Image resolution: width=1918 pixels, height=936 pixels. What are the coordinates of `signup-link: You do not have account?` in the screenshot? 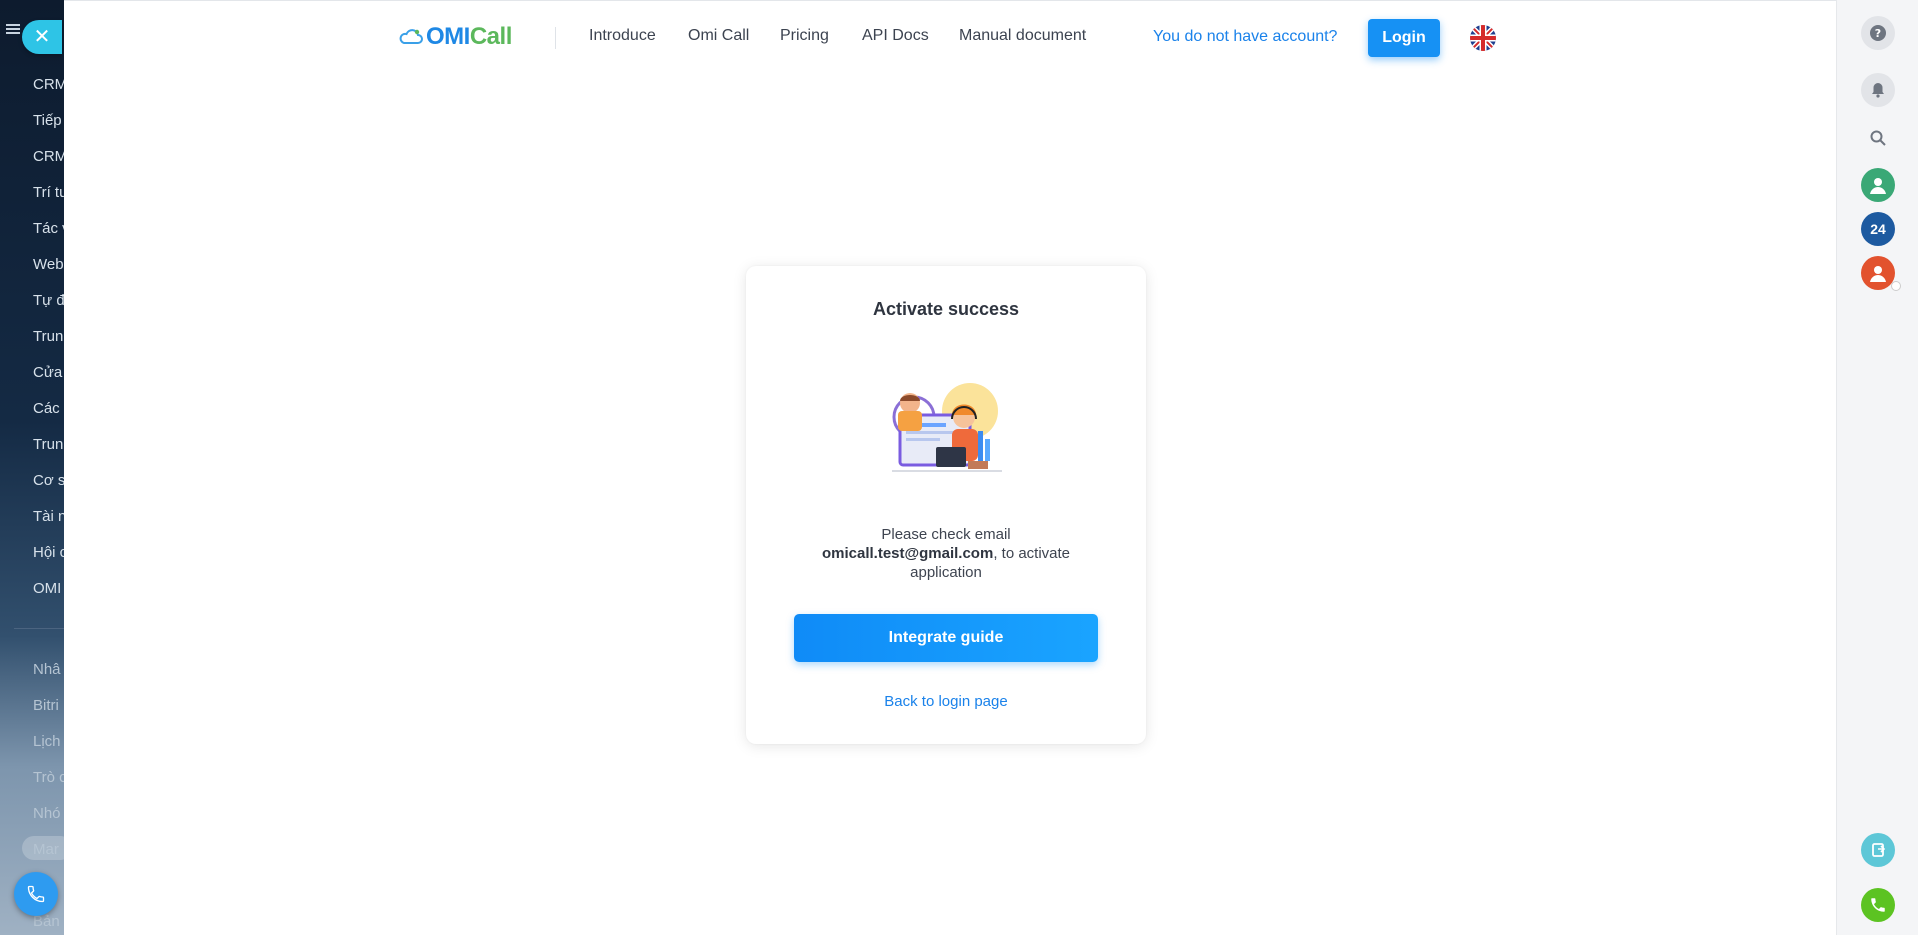 It's located at (1245, 37).